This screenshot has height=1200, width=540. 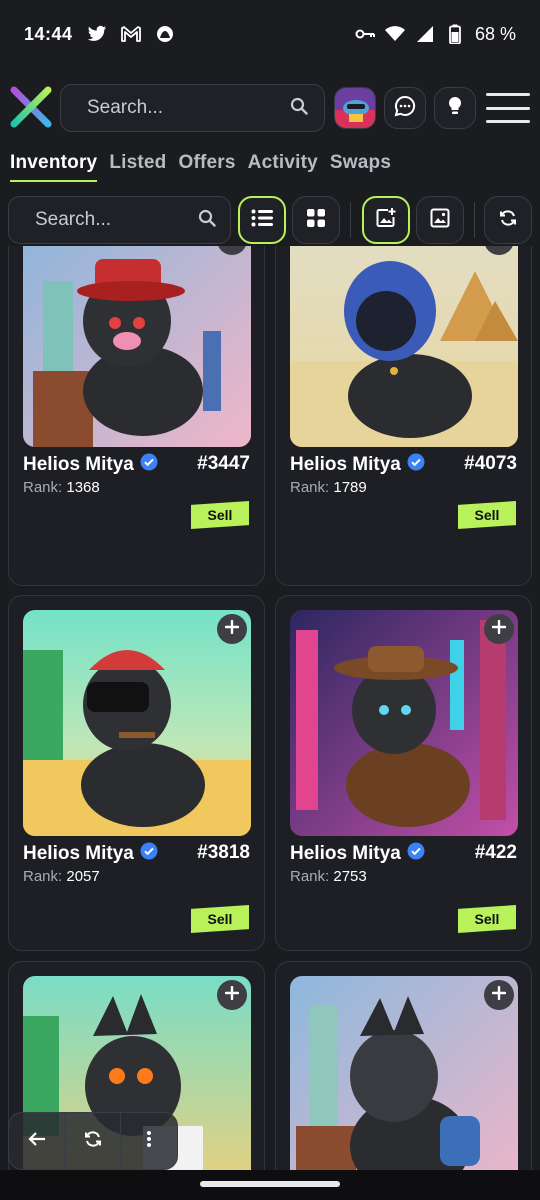 I want to click on nft-rank: Rank: 1789, so click(x=328, y=487).